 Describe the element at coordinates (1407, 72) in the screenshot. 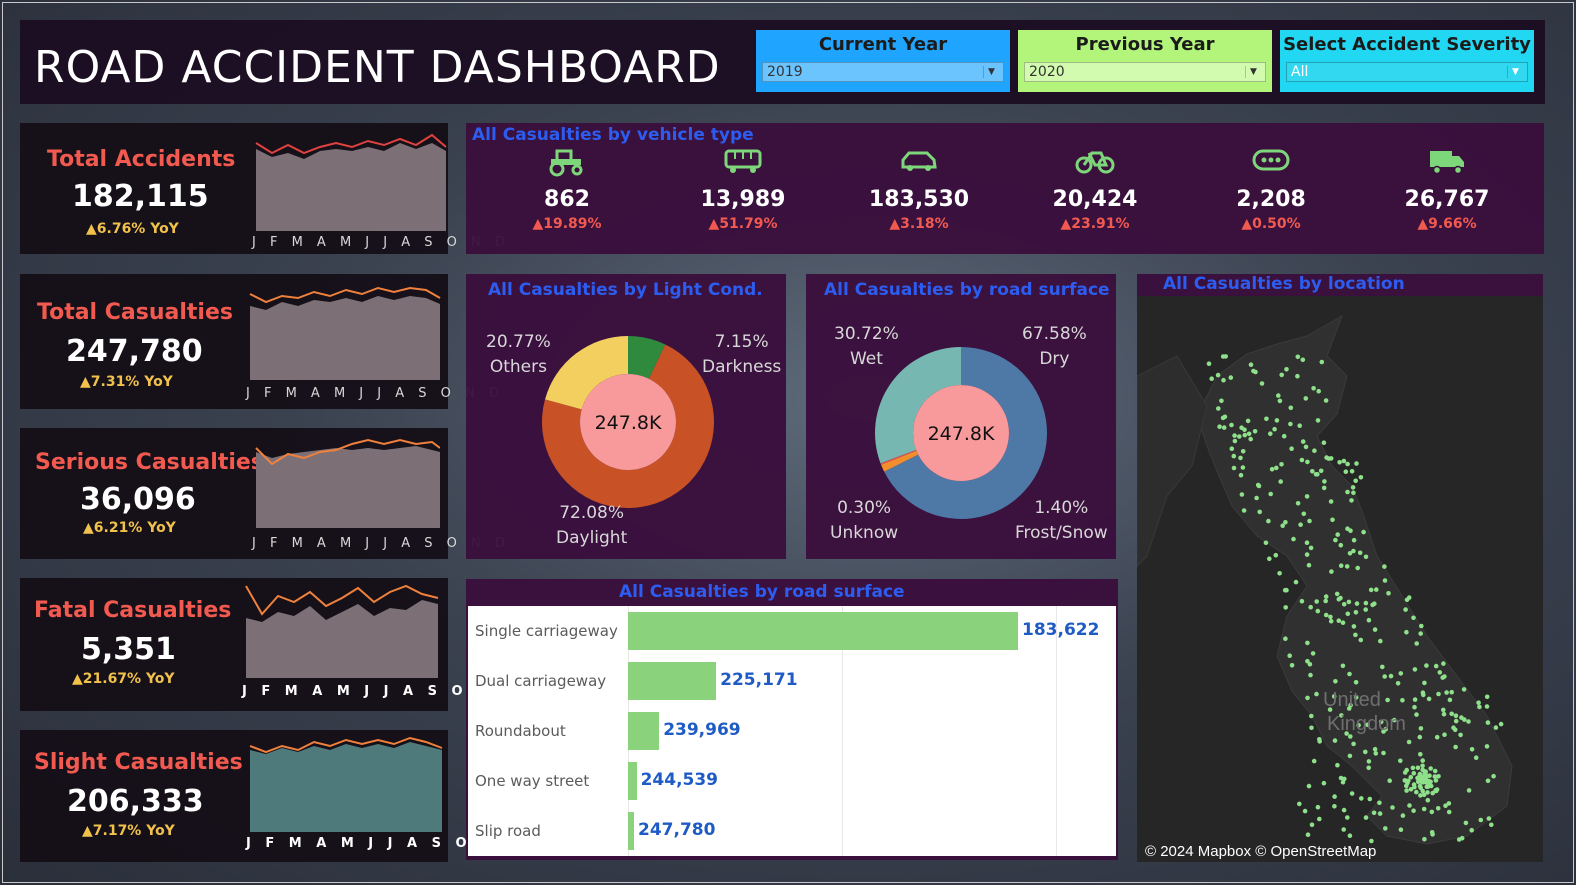

I see `severity-select: All ▼` at that location.